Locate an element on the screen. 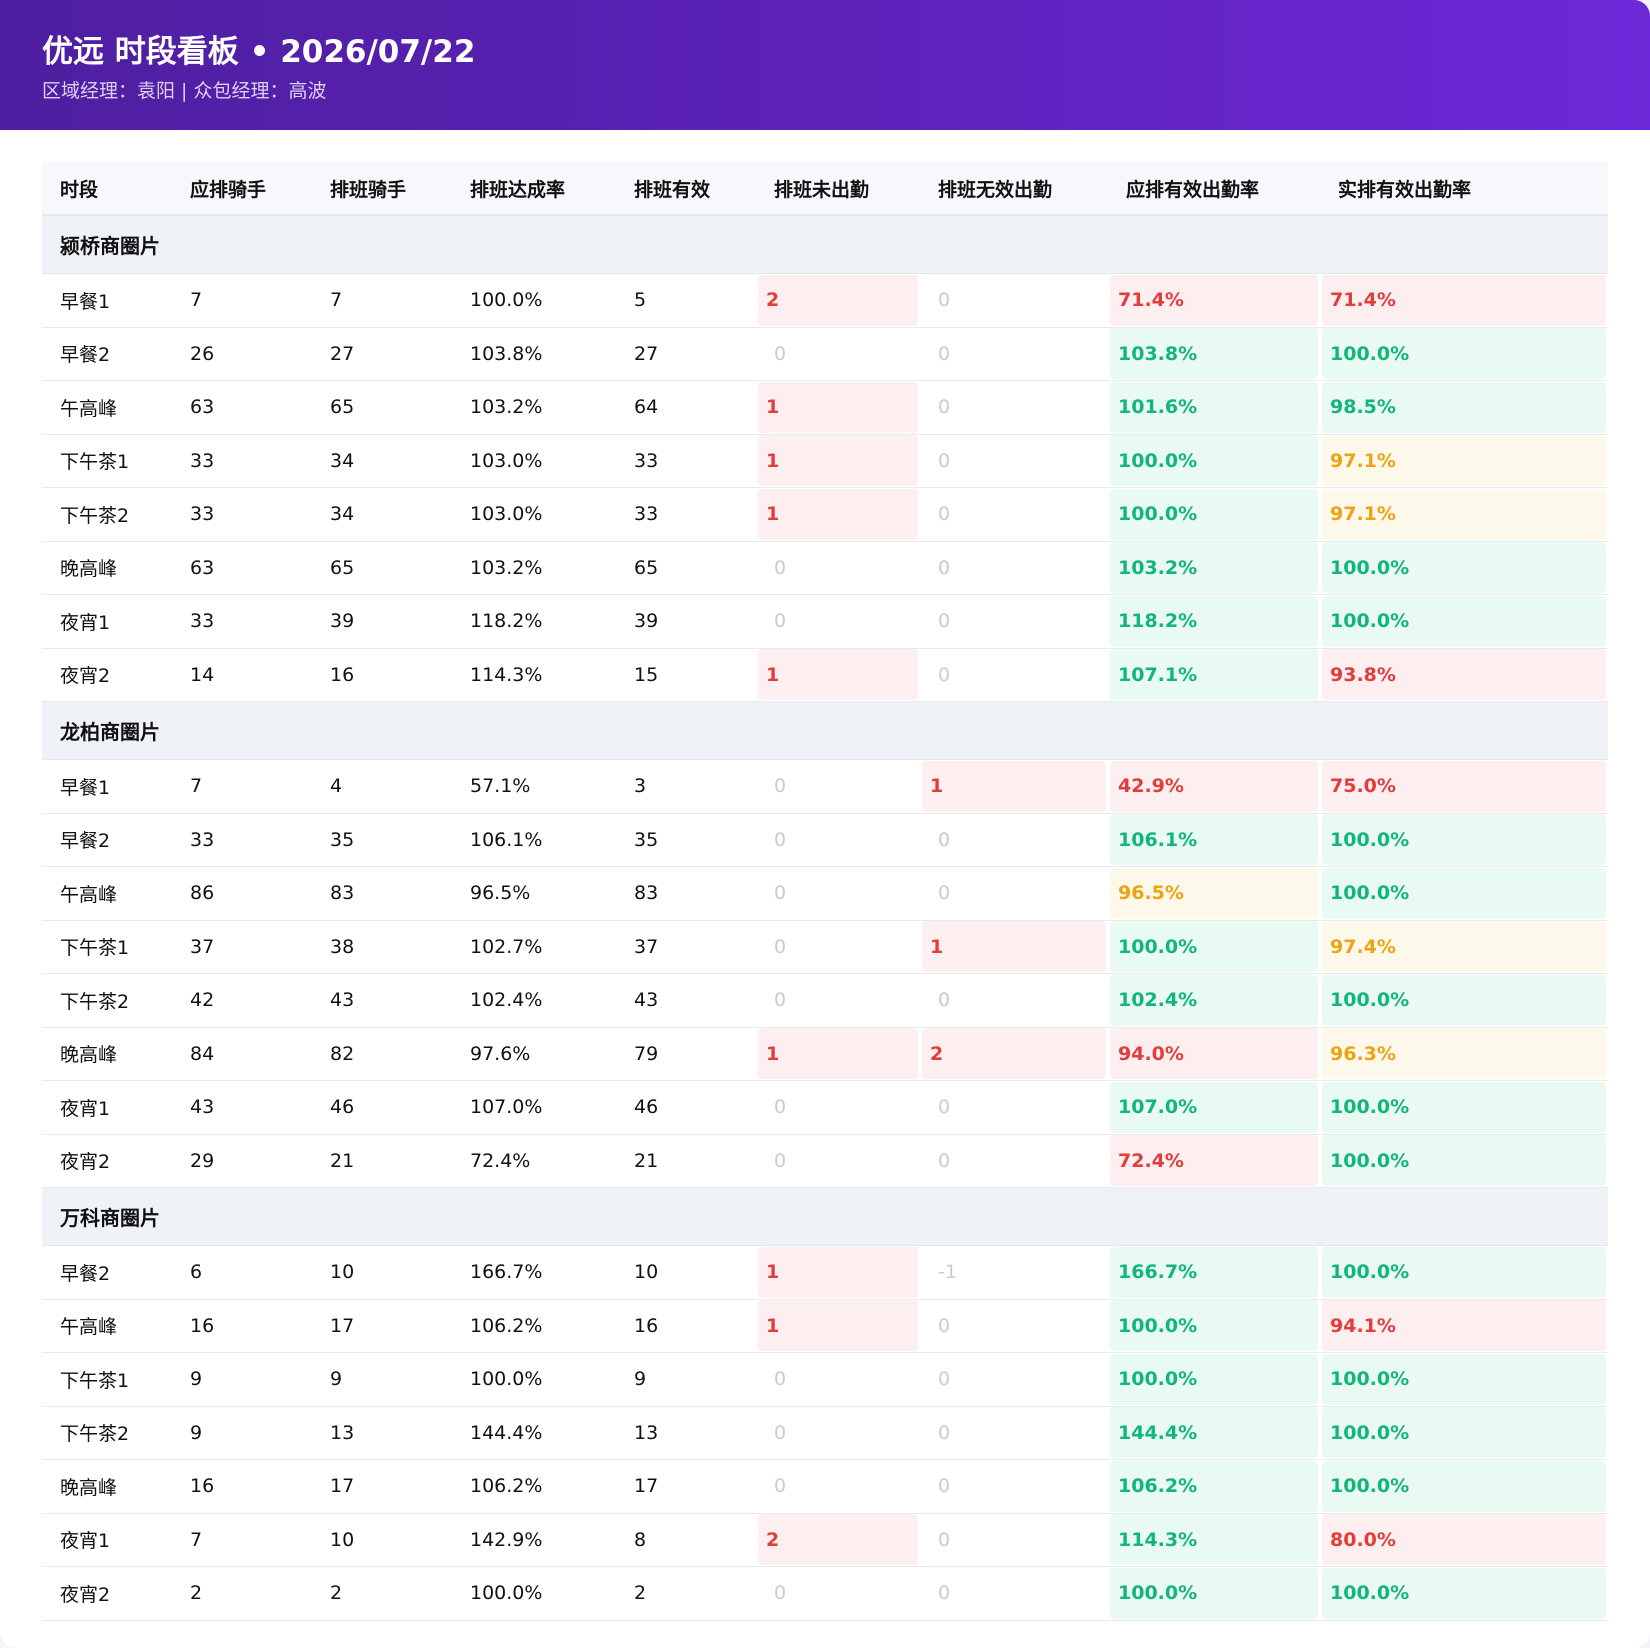 This screenshot has width=1650, height=1648. table-row: 下午茶2 42 43 102.4% 43 0 0 102.4% 100.0% is located at coordinates (825, 1001).